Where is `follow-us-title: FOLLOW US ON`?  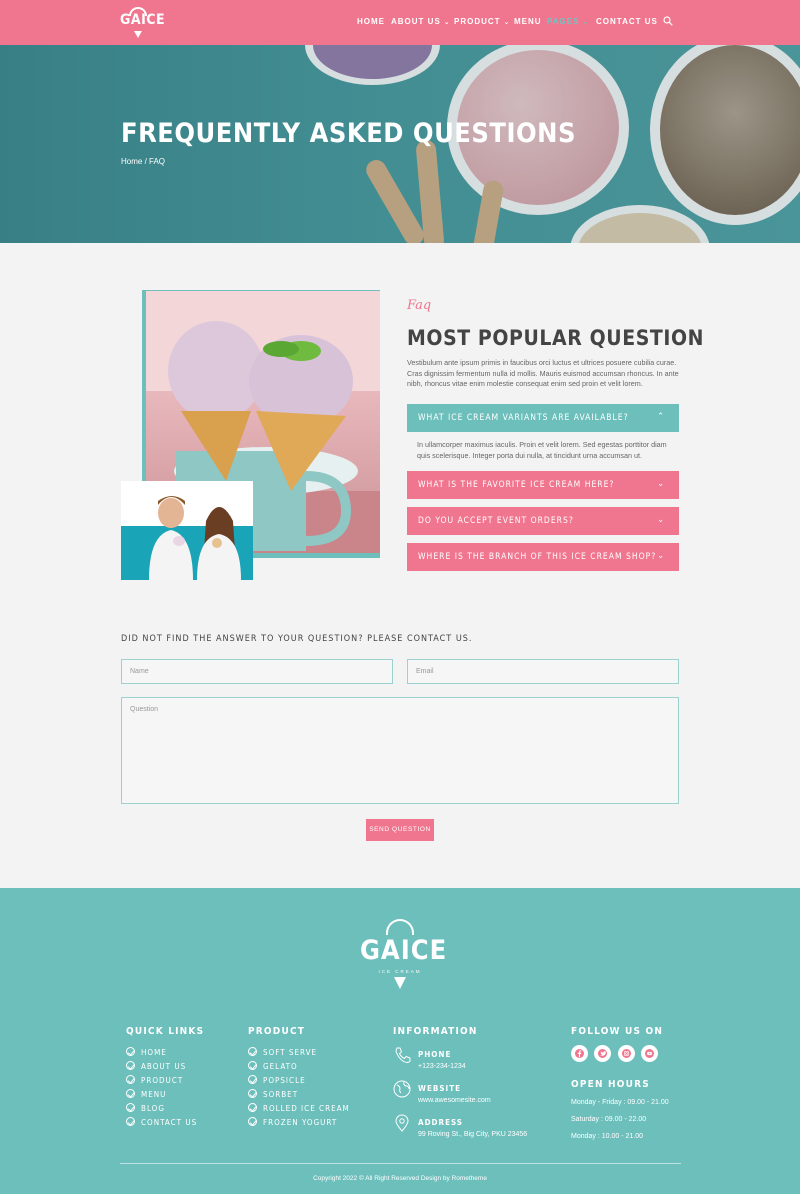 follow-us-title: FOLLOW US ON is located at coordinates (617, 1031).